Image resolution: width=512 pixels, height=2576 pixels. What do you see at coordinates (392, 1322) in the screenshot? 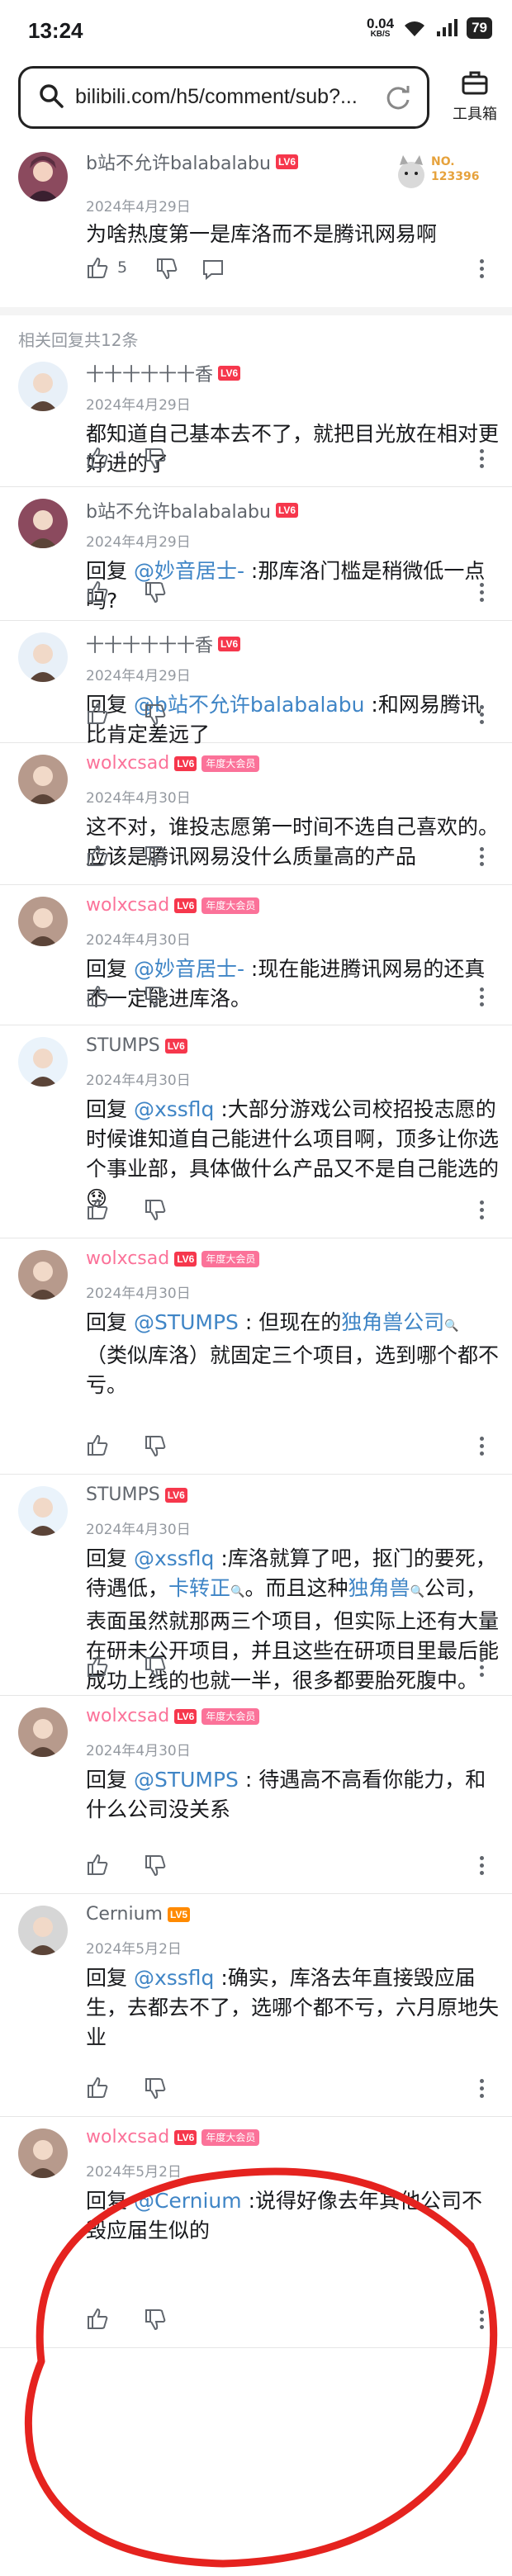
I see `keyword-link: 独角兽公司` at bounding box center [392, 1322].